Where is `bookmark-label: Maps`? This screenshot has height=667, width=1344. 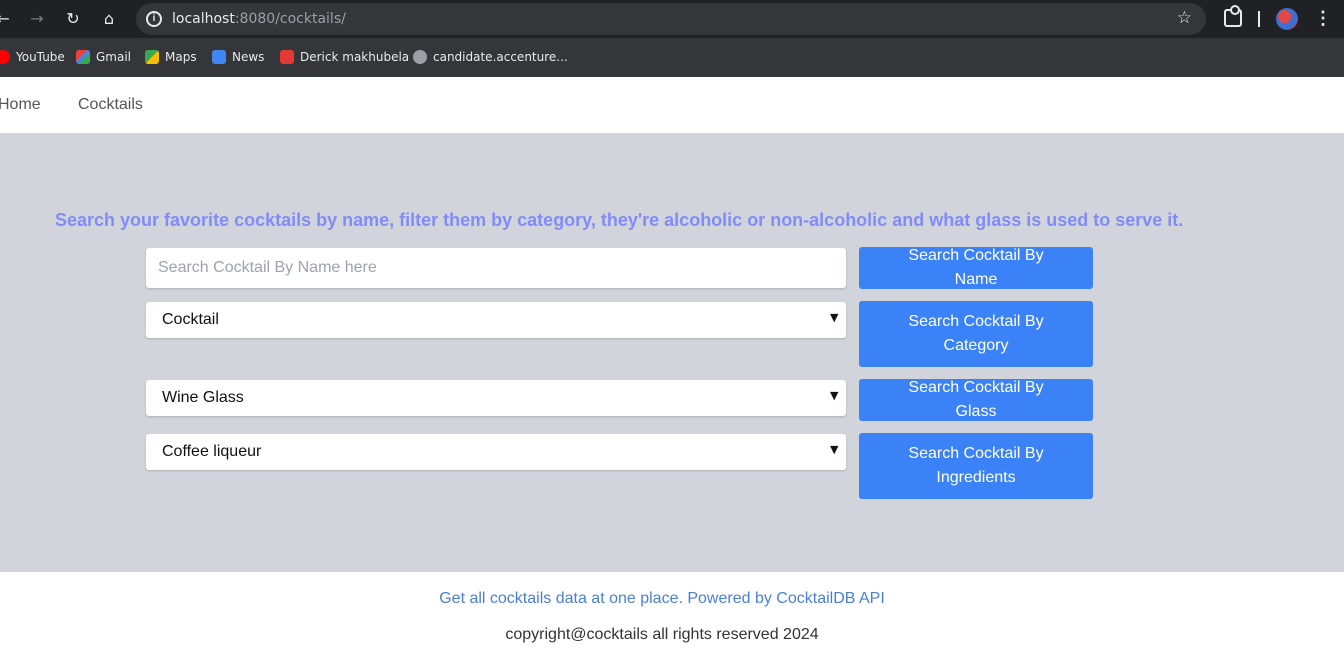
bookmark-label: Maps is located at coordinates (181, 57).